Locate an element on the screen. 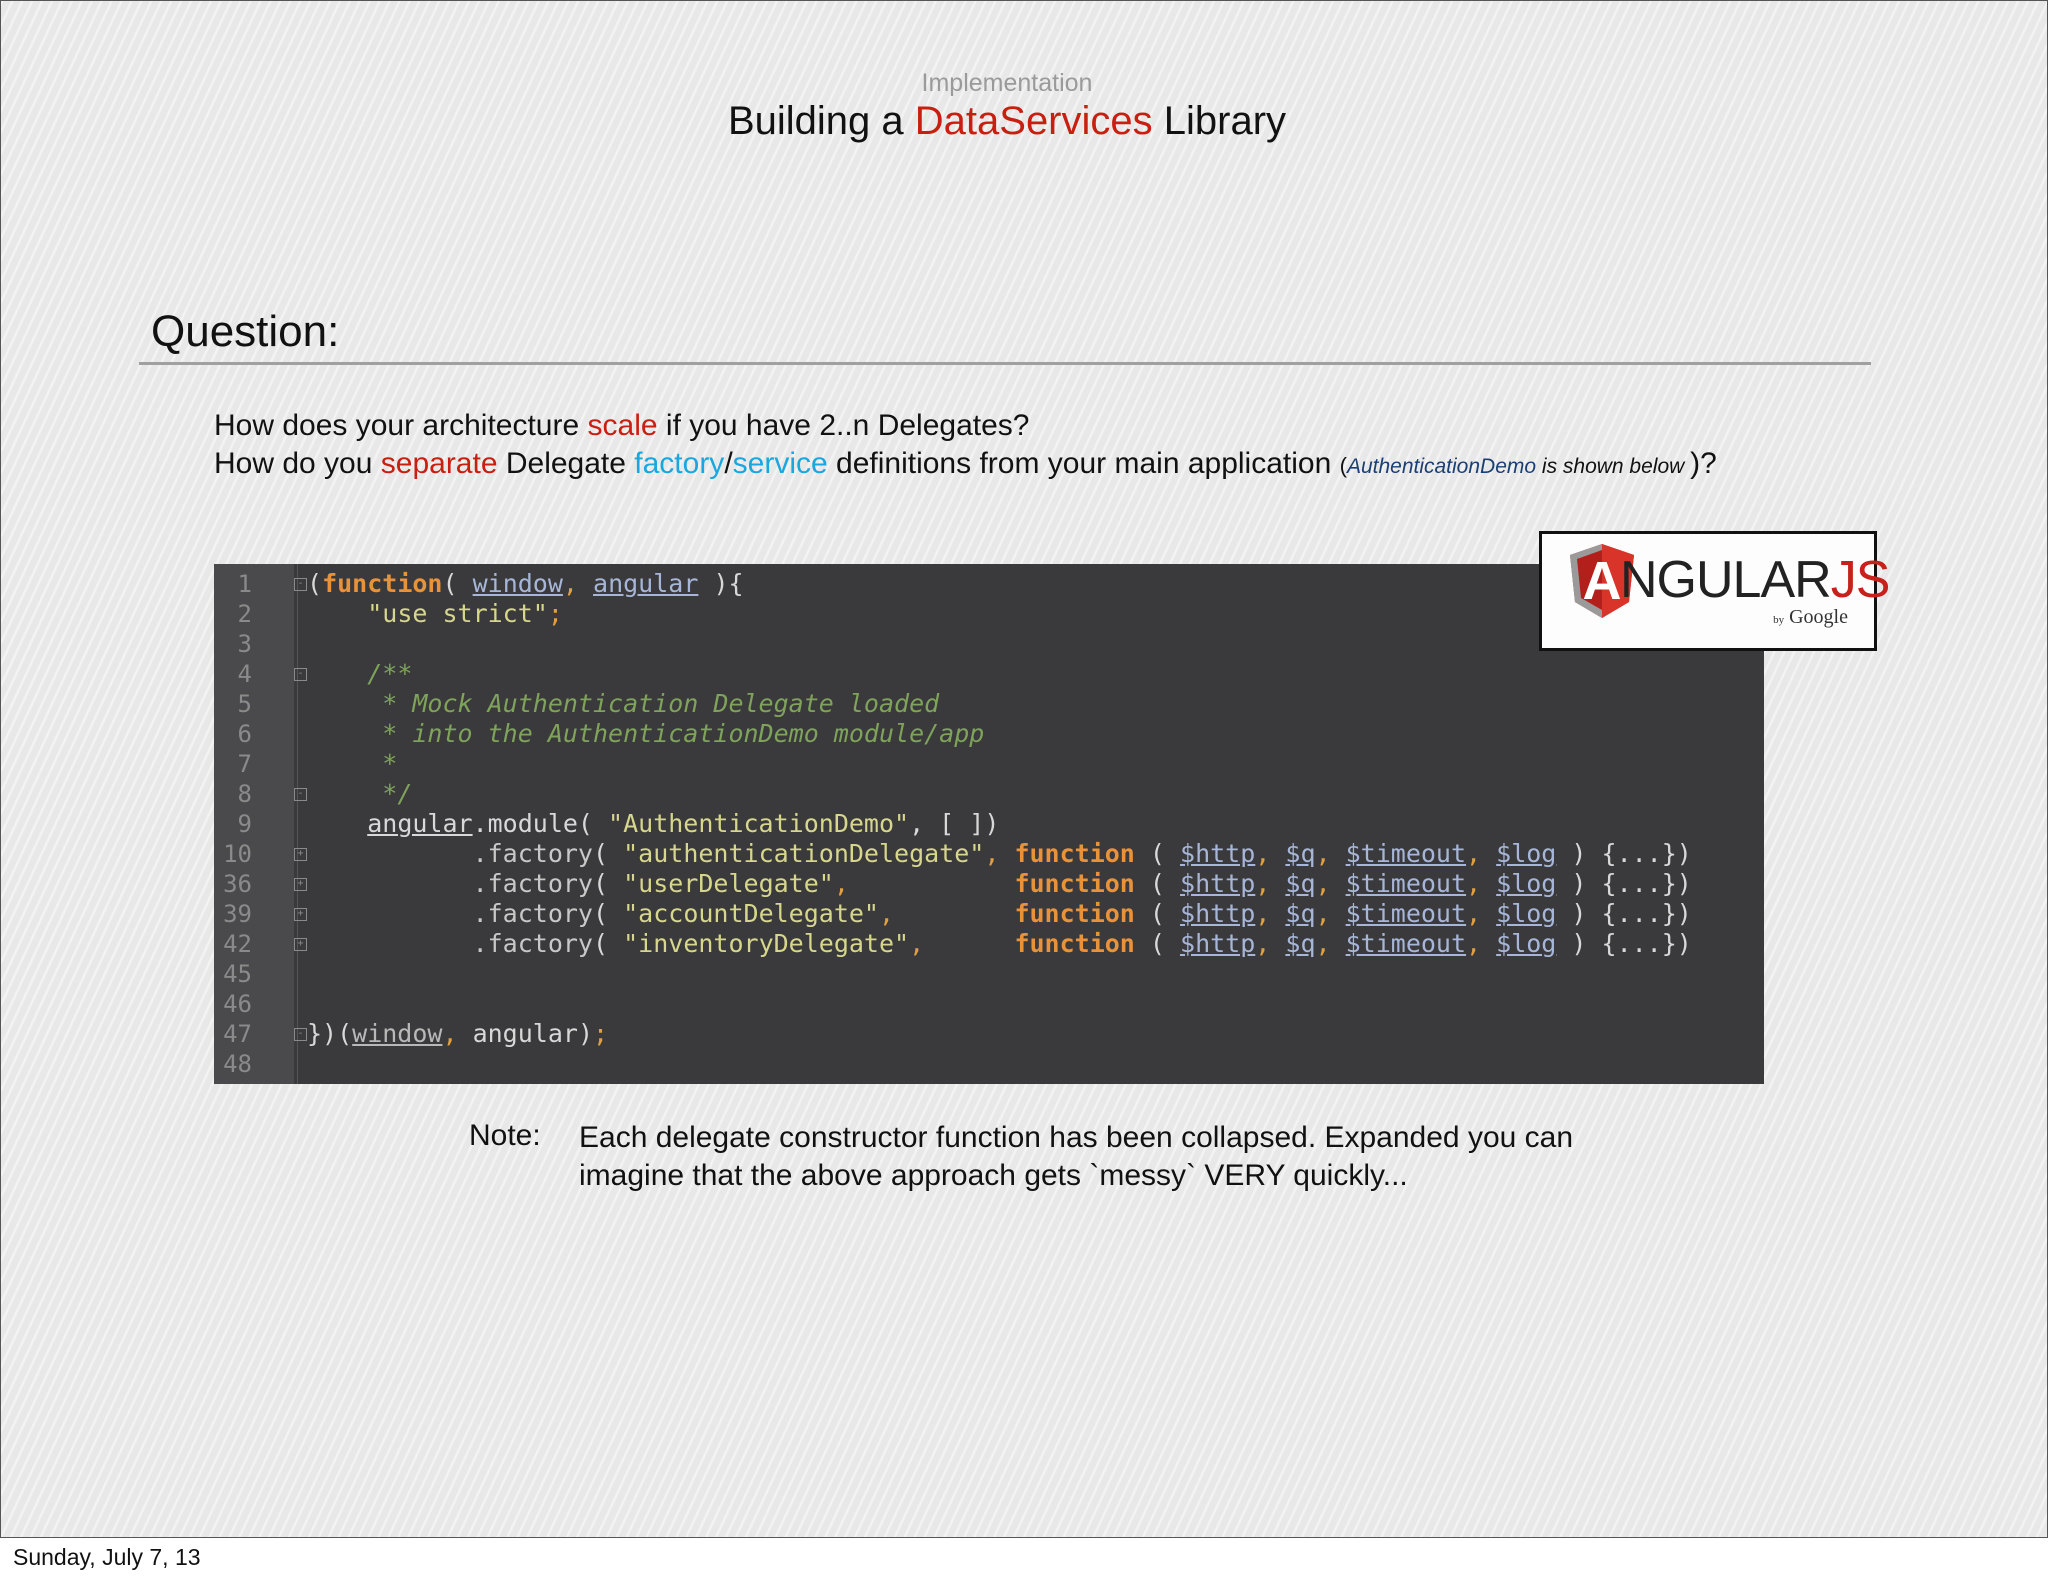  q2-text-c: definitions from your main application is located at coordinates (1083, 463).